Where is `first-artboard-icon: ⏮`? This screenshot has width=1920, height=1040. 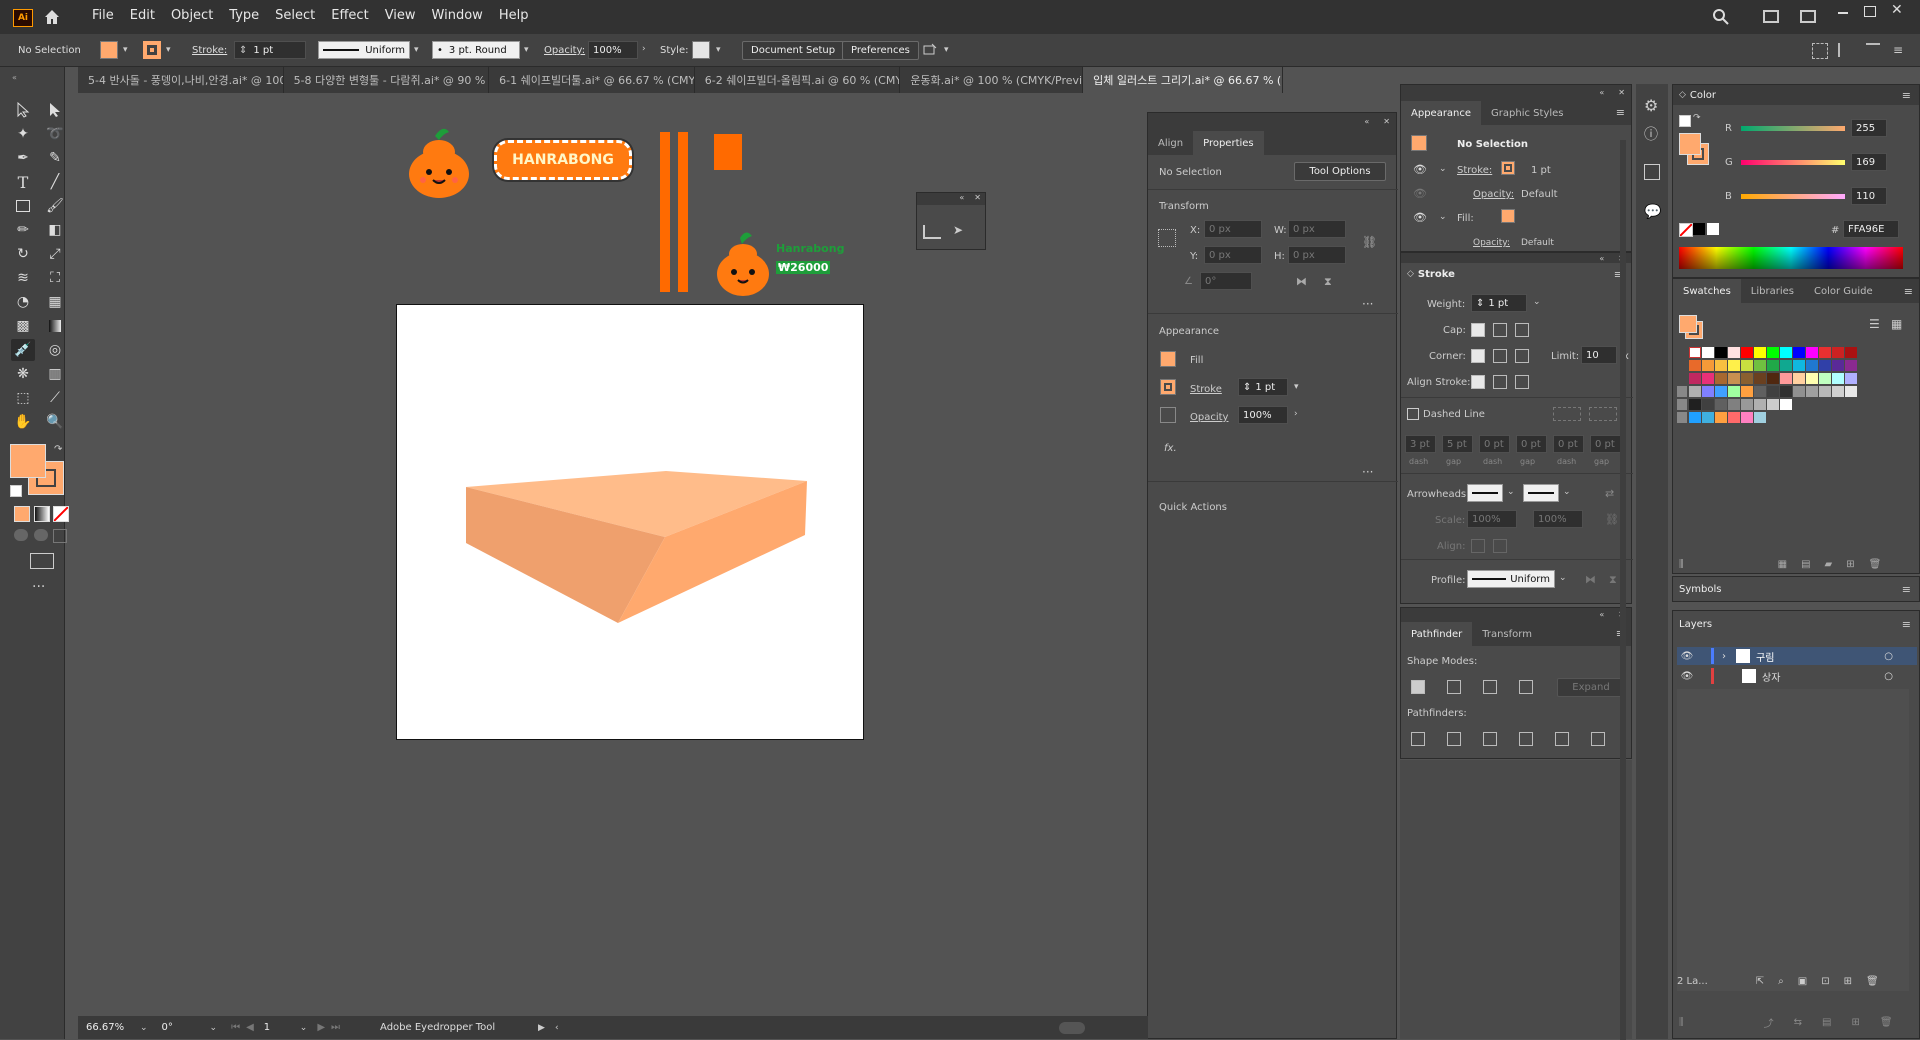
first-artboard-icon: ⏮ is located at coordinates (235, 1027).